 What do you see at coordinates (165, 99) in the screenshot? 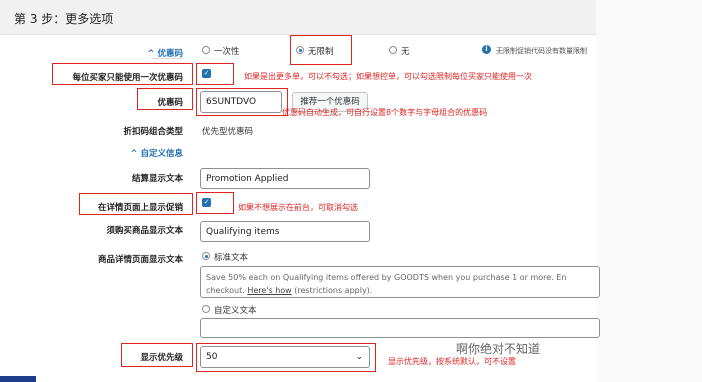
I see `highlight-box-code-label` at bounding box center [165, 99].